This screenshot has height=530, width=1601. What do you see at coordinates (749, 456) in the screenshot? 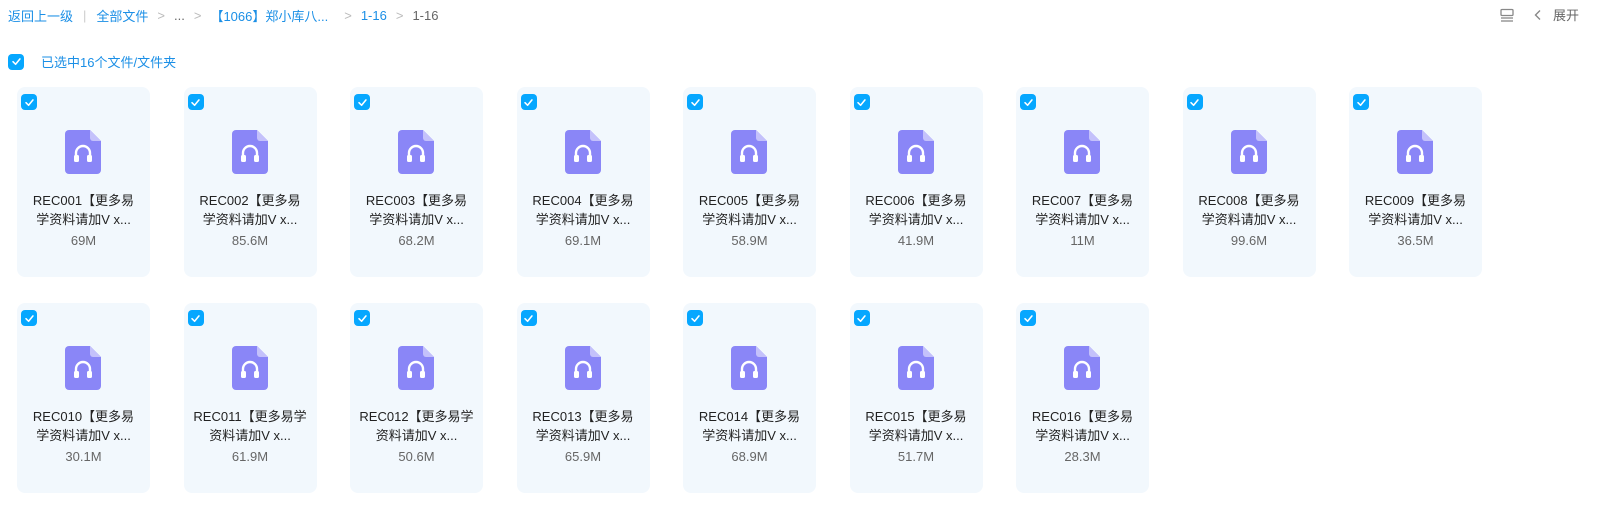
I see `file-size: 68.9M` at bounding box center [749, 456].